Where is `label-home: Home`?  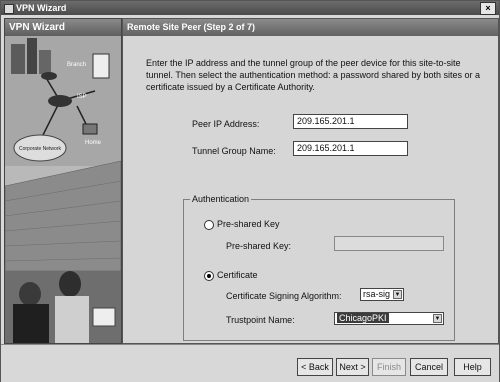
label-home: Home is located at coordinates (93, 143).